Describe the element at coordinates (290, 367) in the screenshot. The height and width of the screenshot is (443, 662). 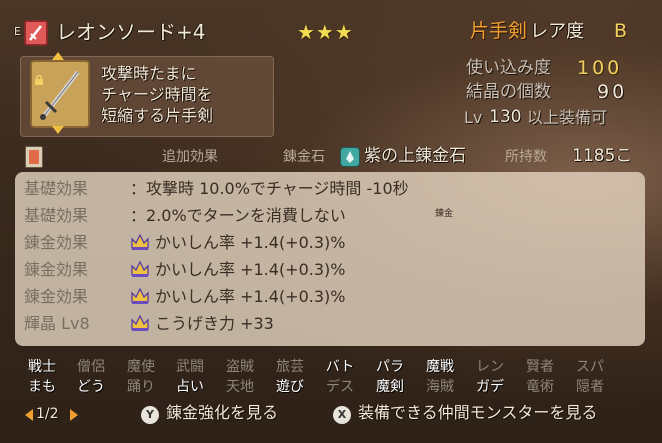
I see `job-top: 旅芸` at that location.